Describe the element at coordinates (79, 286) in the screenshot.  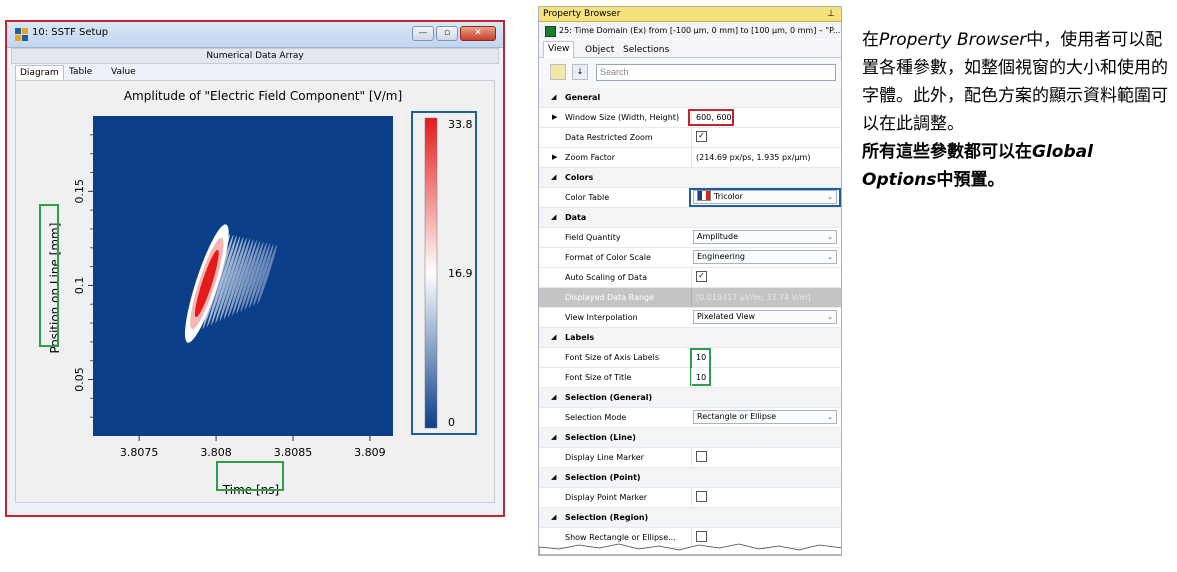
I see `y-tick-label: 0.1` at that location.